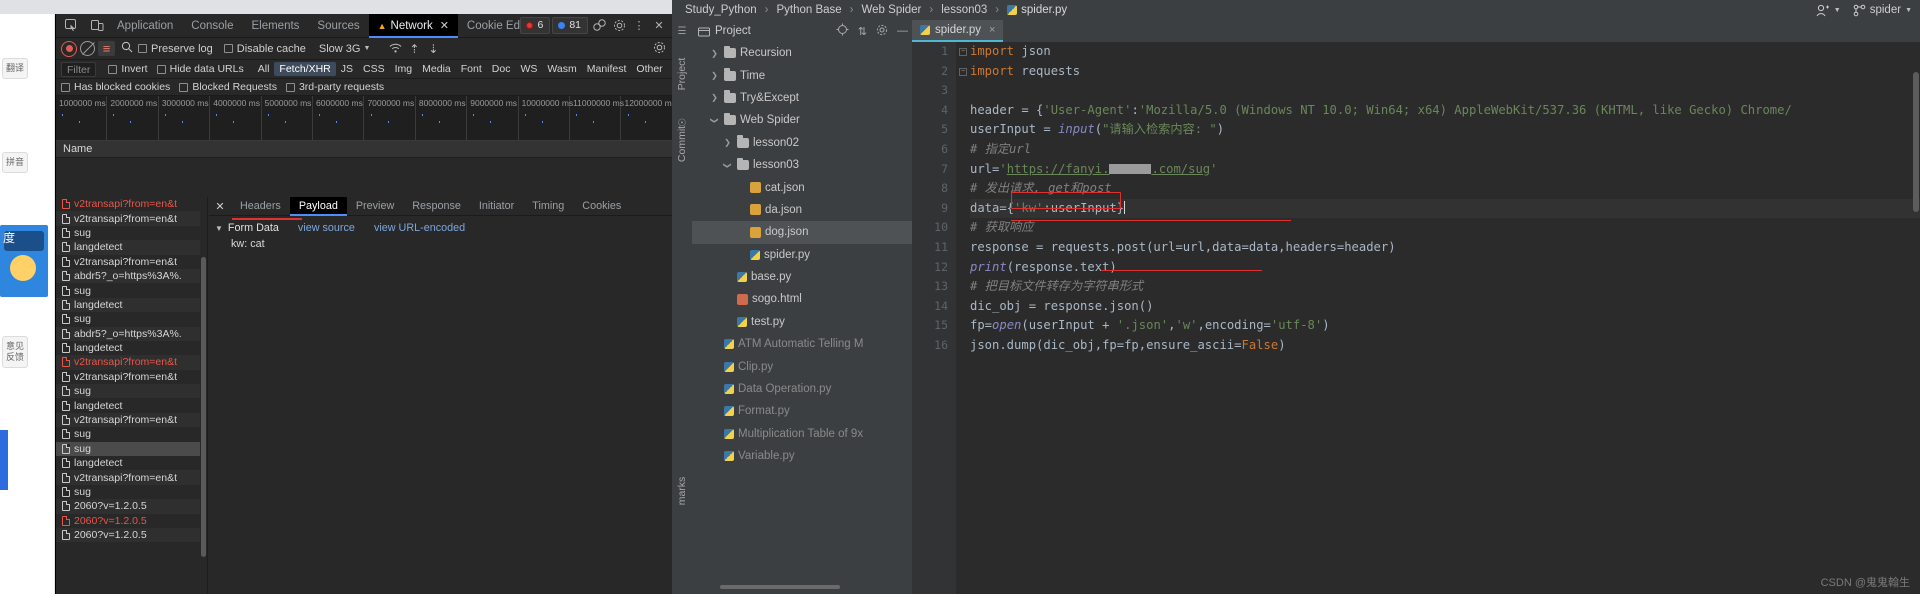 This screenshot has width=1920, height=594. I want to click on filter-type-img: Img, so click(404, 69).